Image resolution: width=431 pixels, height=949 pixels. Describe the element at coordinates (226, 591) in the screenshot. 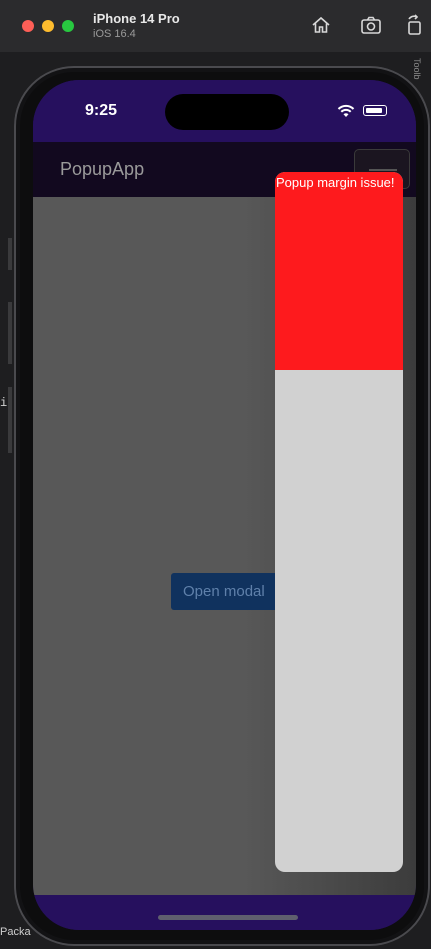

I see `open-modal-button: Open modal` at that location.